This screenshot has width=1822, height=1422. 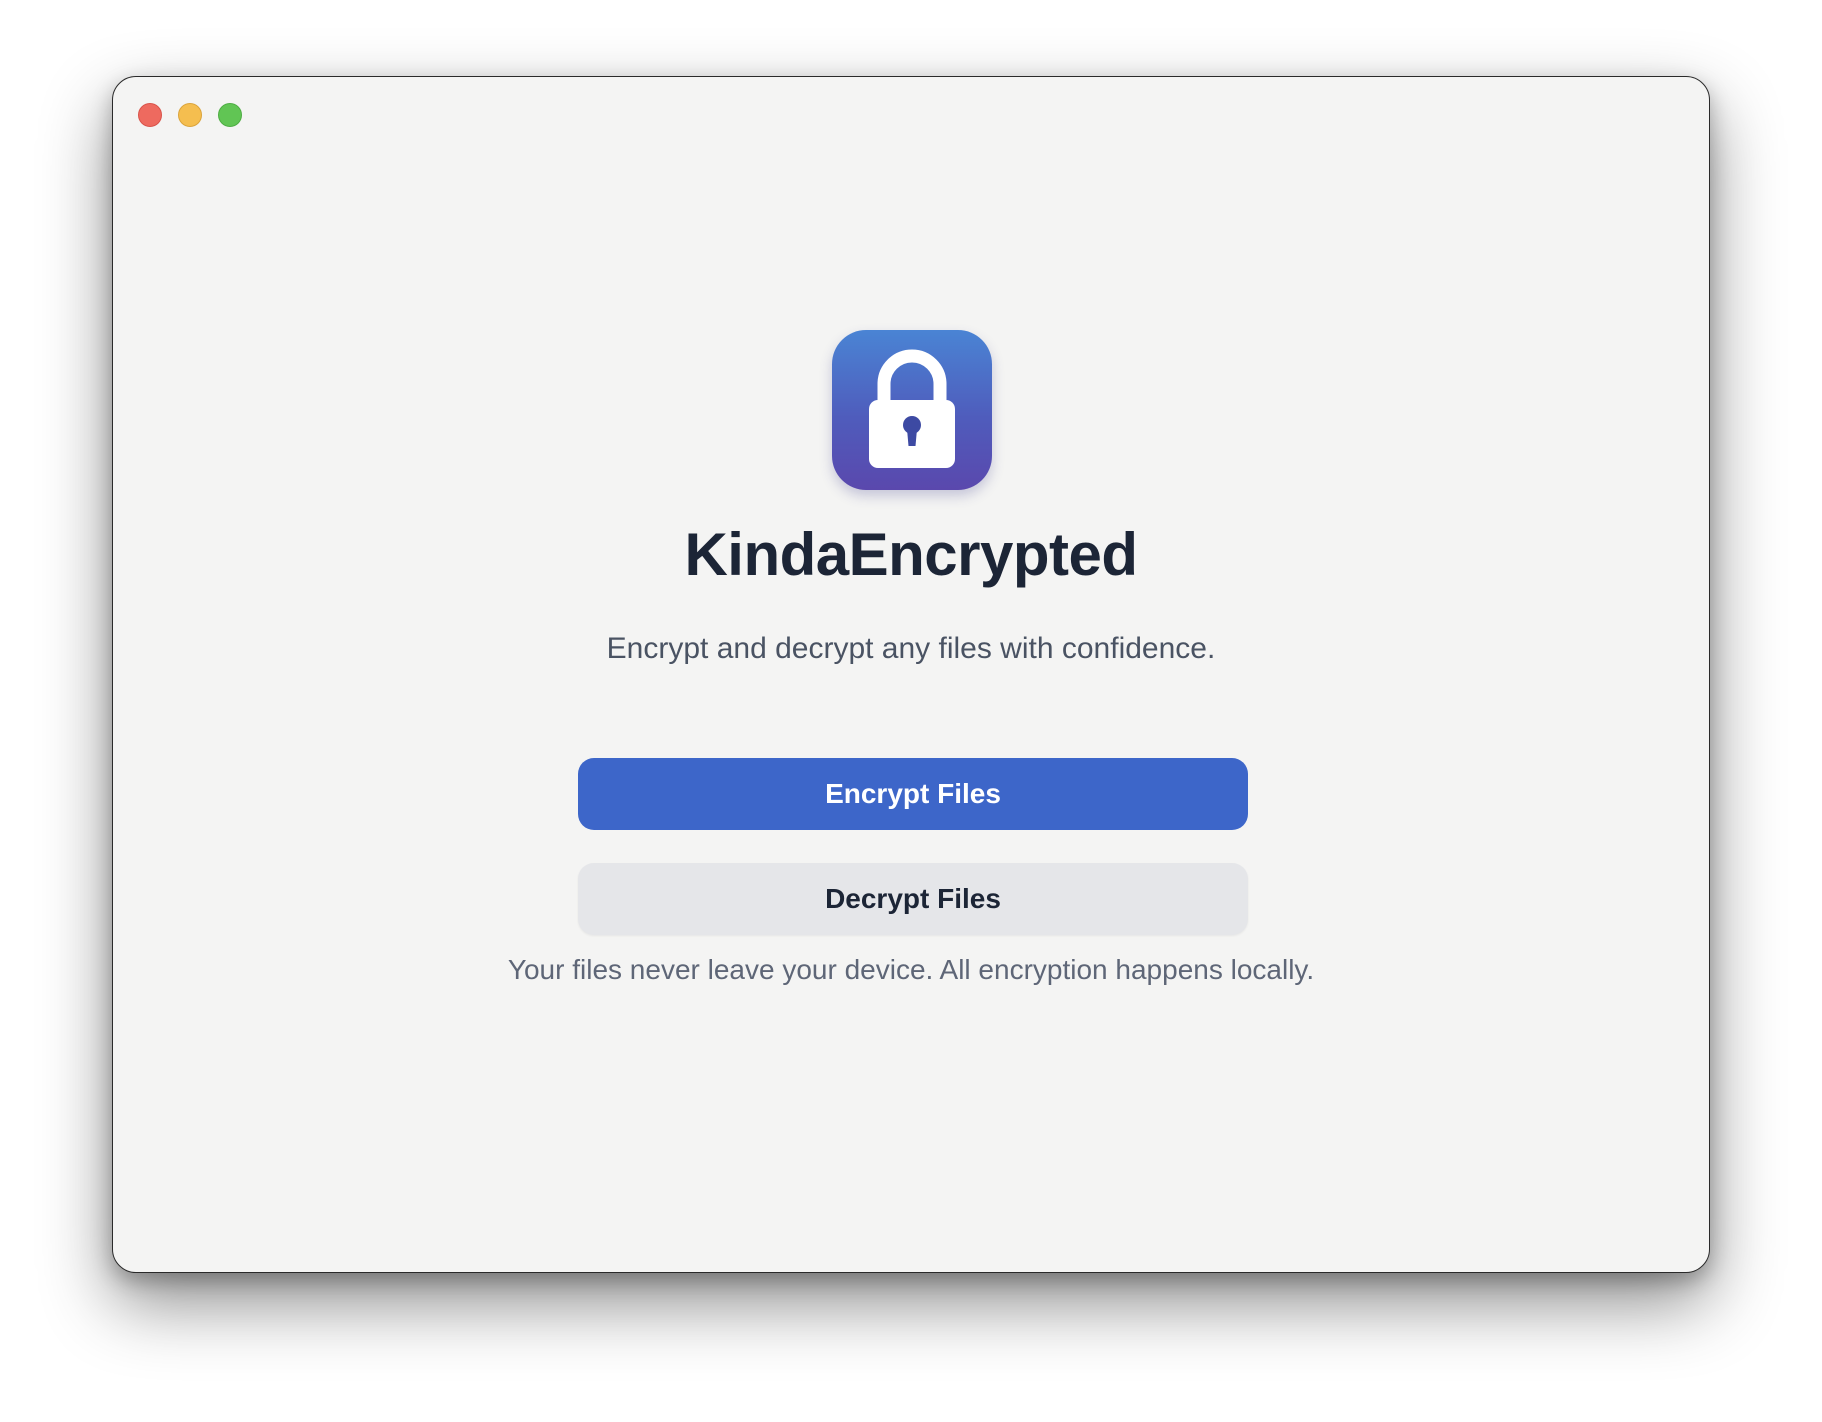 I want to click on close-window-button, so click(x=150, y=115).